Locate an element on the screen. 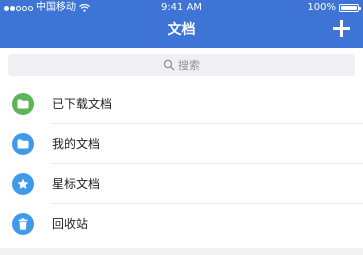 The height and width of the screenshot is (255, 363). status-bar: 中国移动 9:41 AM 100% is located at coordinates (181, 8).